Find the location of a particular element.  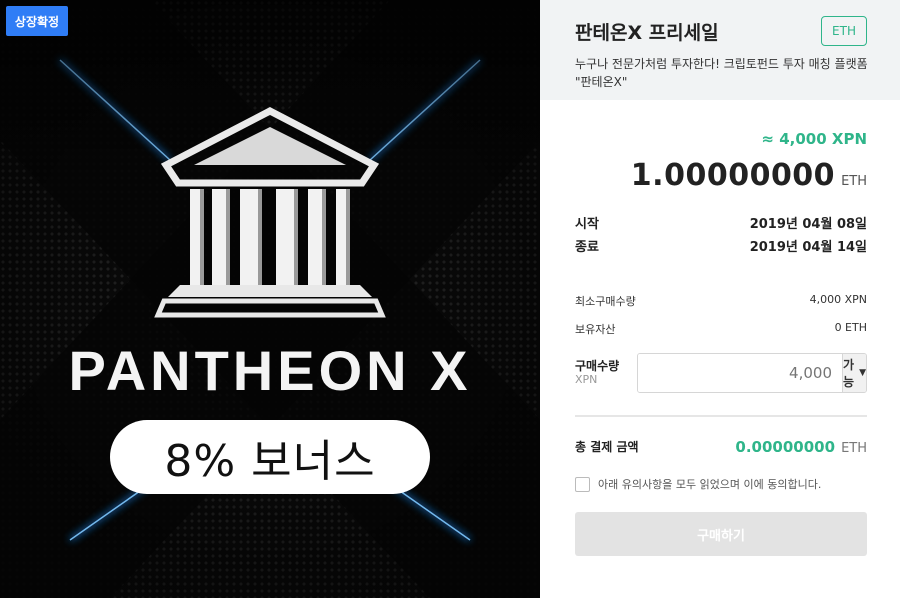

min-purchase-row: 최소구매수량 4,000 XPN is located at coordinates (721, 301).